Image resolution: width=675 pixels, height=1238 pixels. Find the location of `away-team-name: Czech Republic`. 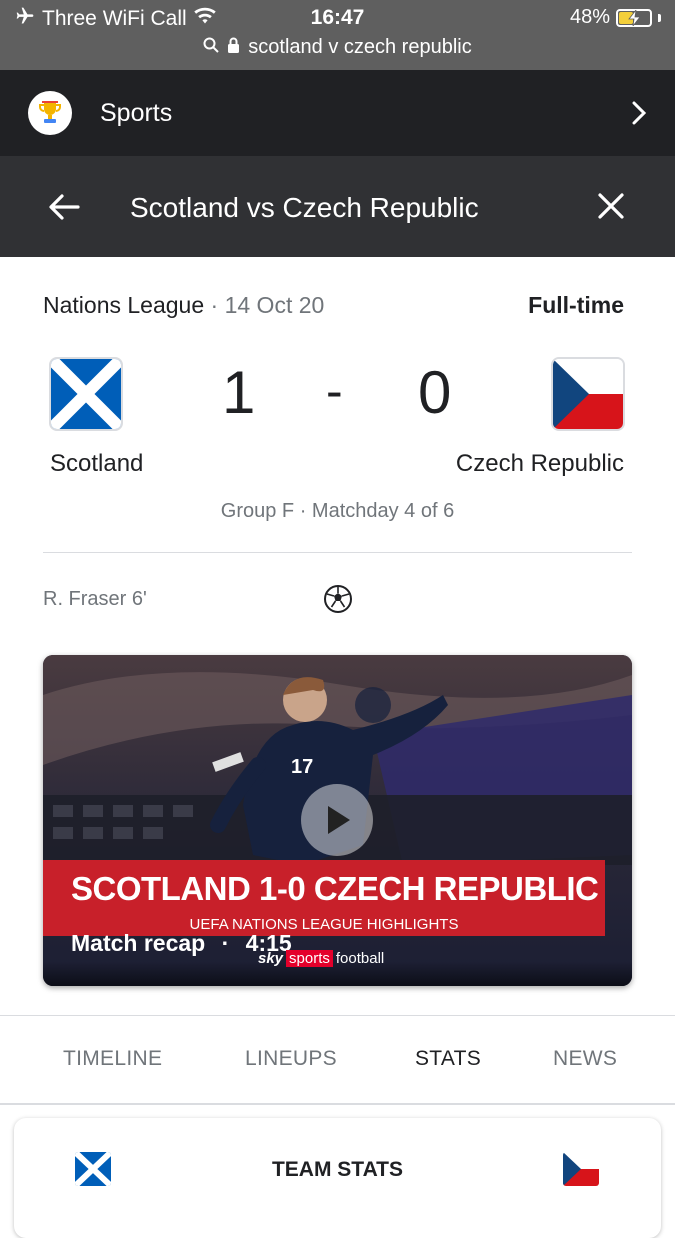

away-team-name: Czech Republic is located at coordinates (540, 464).